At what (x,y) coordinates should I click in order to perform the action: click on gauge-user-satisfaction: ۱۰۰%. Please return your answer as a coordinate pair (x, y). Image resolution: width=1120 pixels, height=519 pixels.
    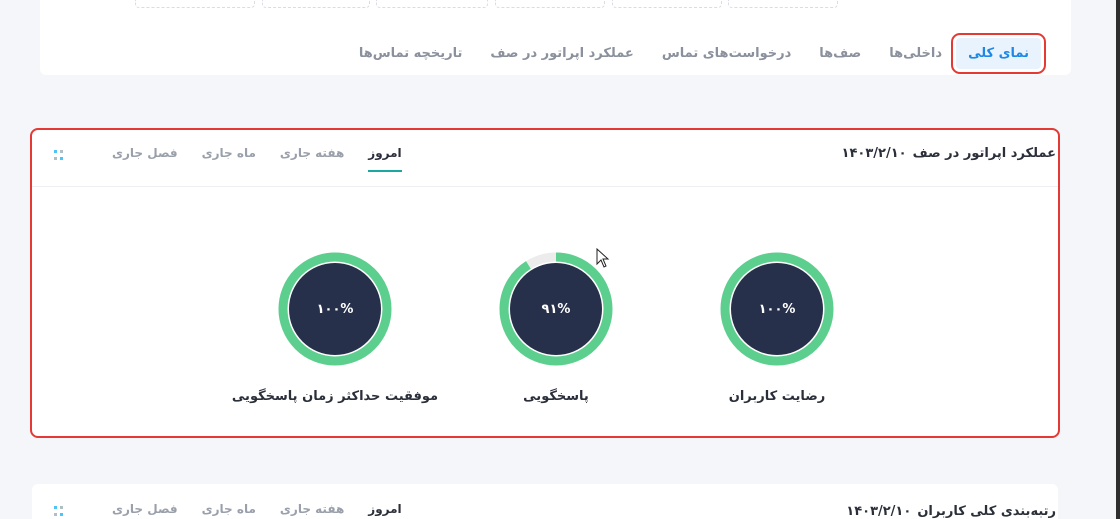
    Looking at the image, I should click on (777, 309).